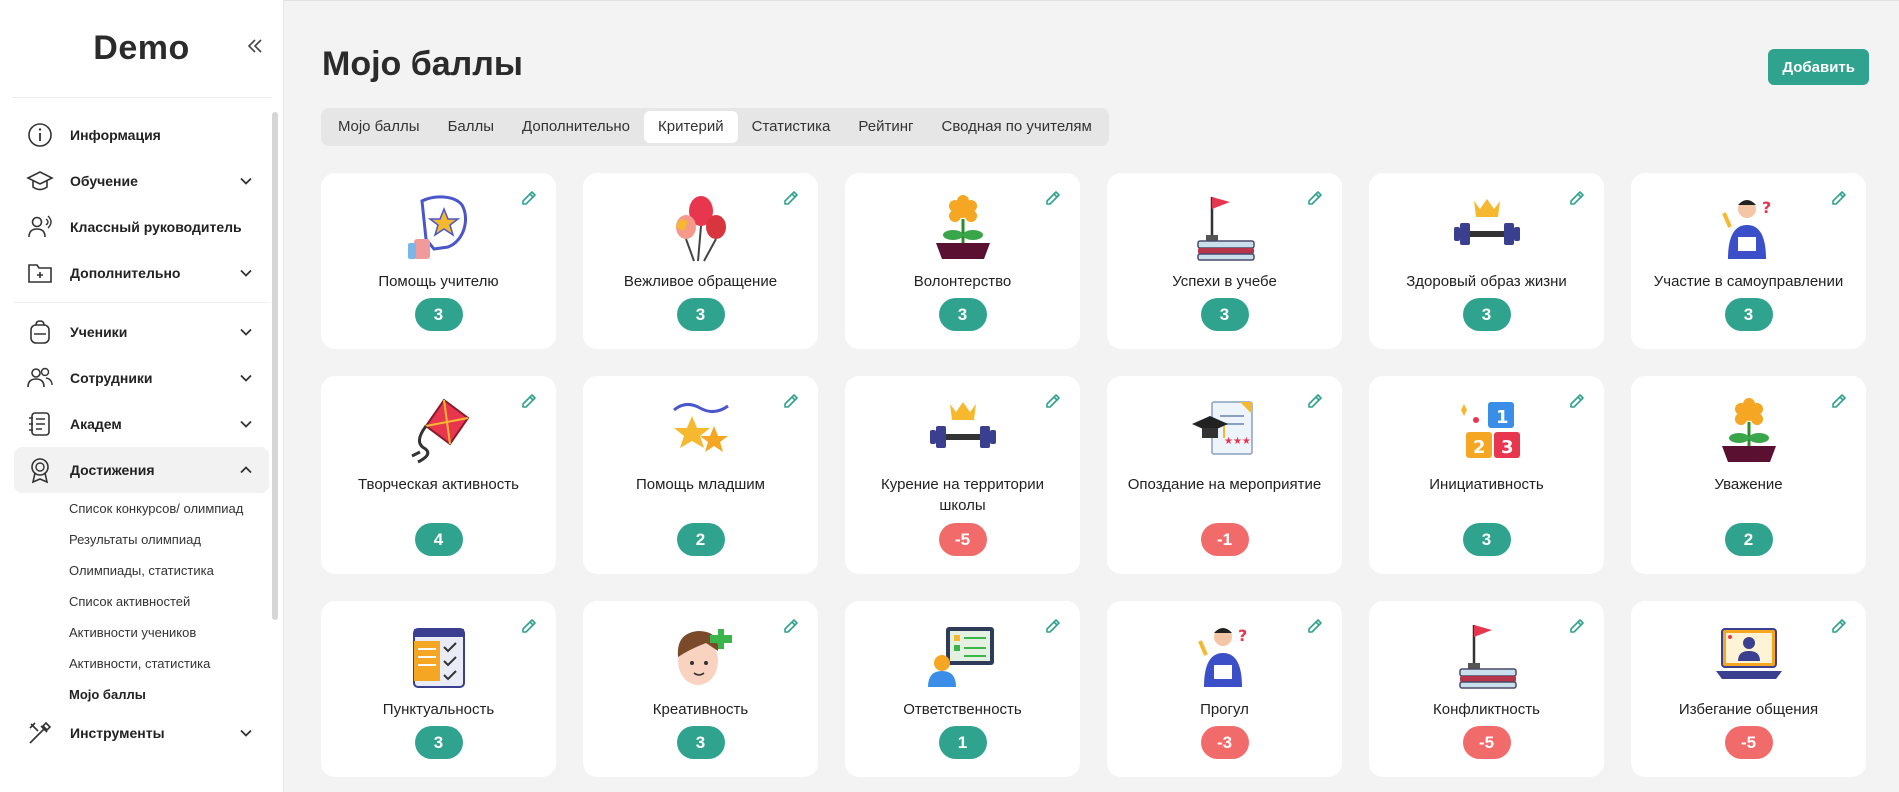 This screenshot has height=792, width=1899. I want to click on criterion-title: Креативность, so click(700, 709).